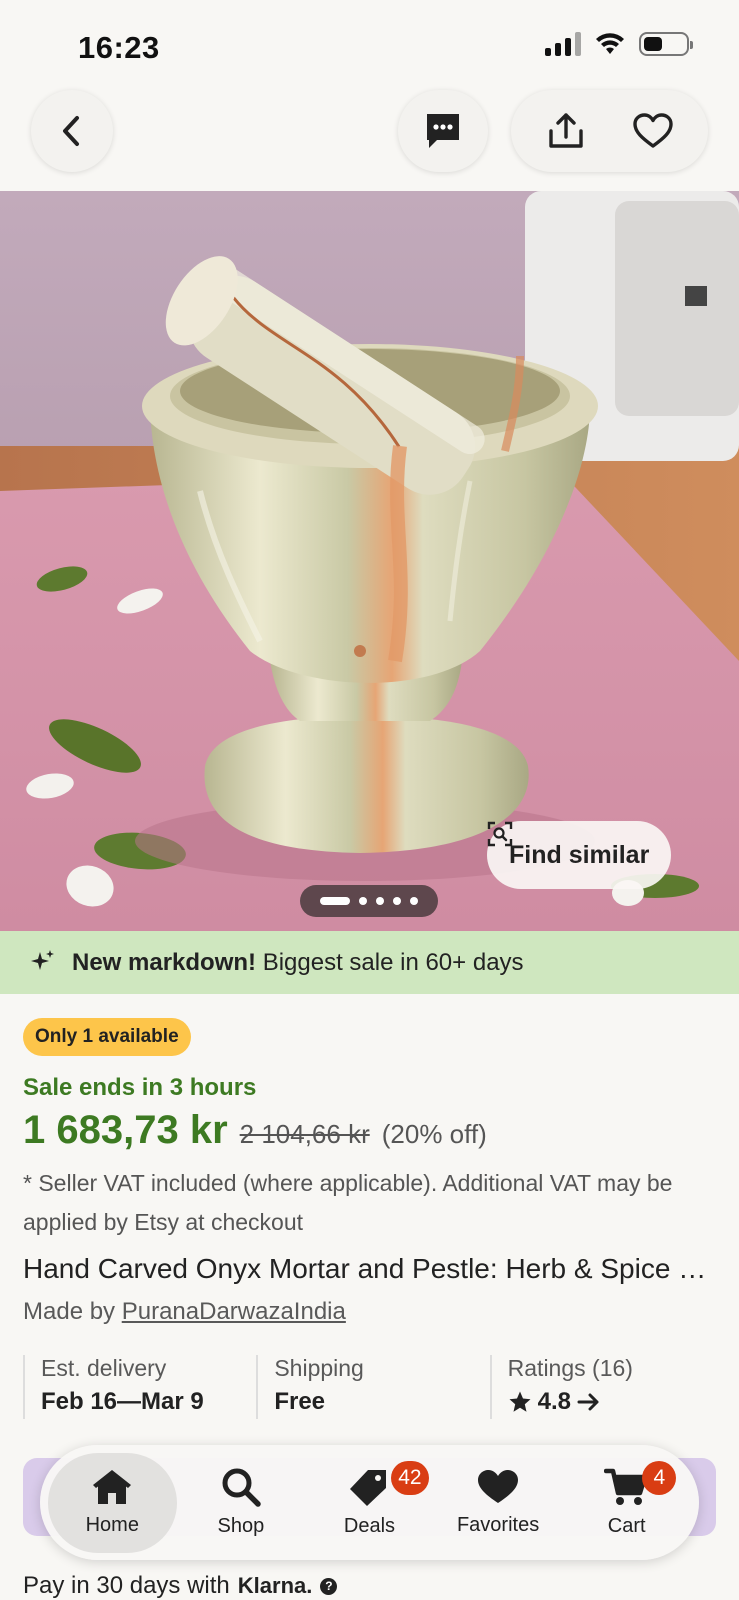 This screenshot has width=739, height=1600. I want to click on message-icon, so click(443, 131).